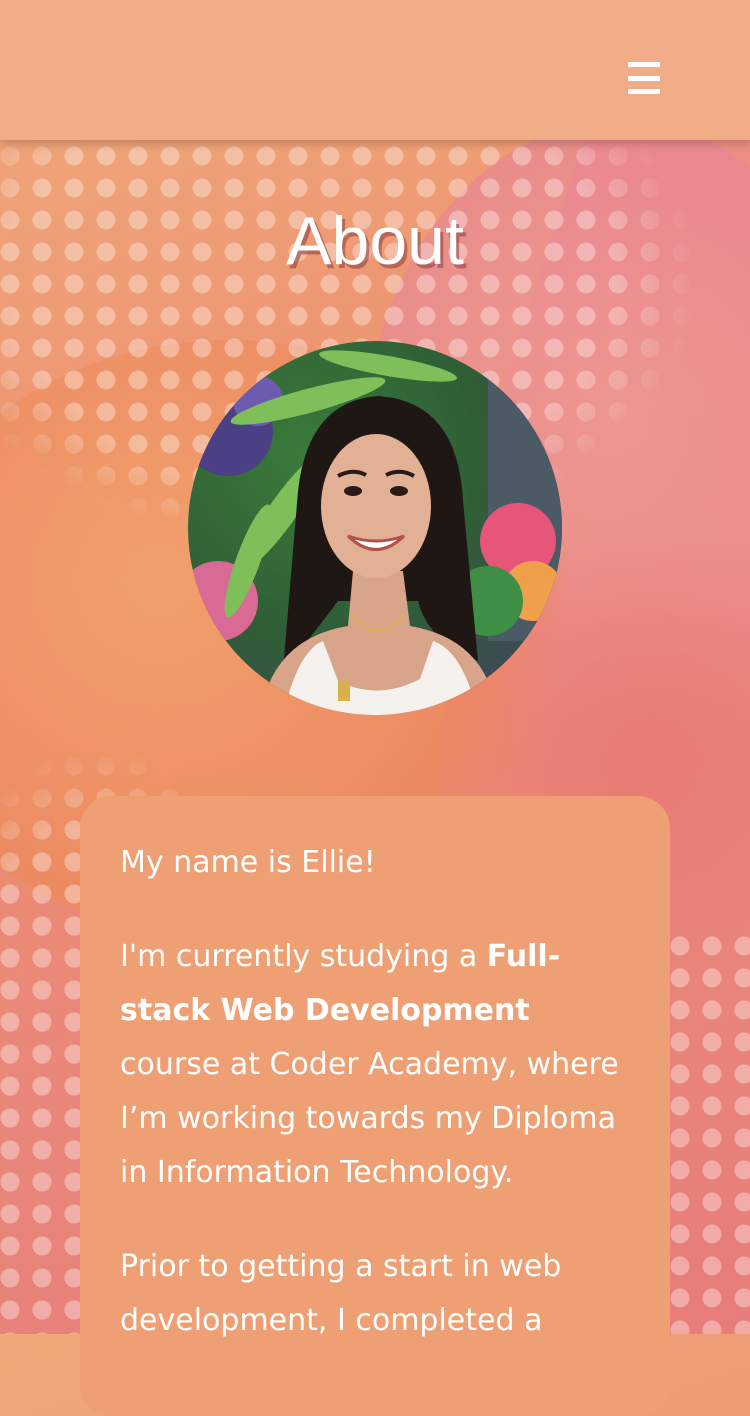  I want to click on top-bar, so click(375, 70).